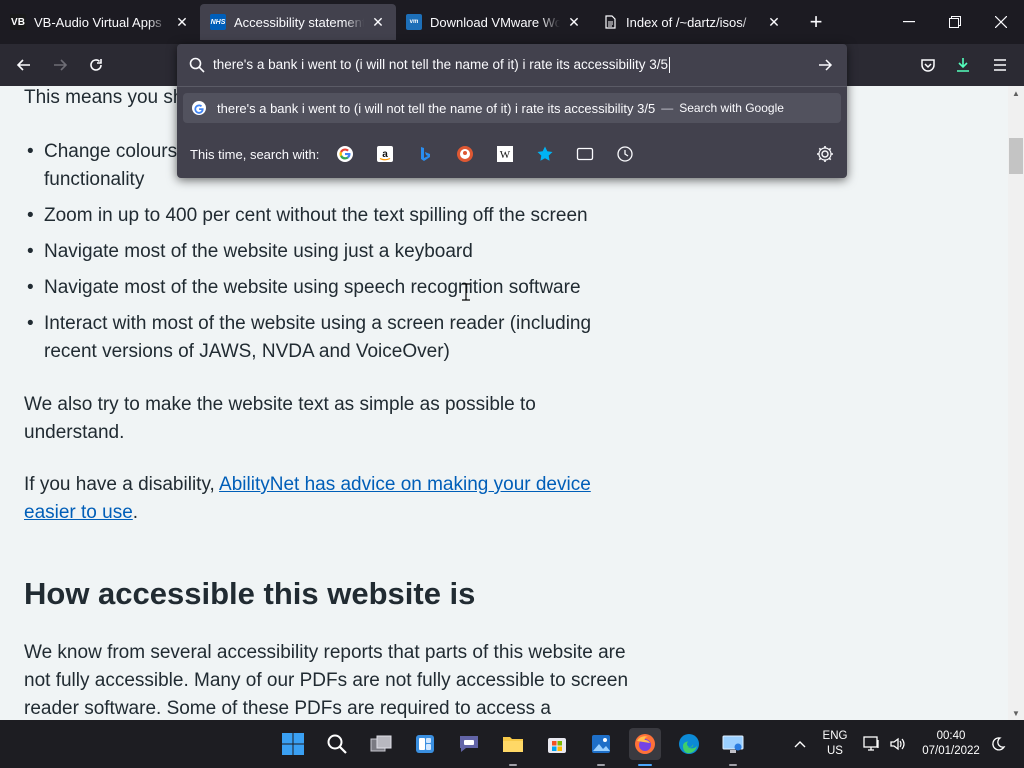 This screenshot has height=768, width=1024. I want to click on firefox-button, so click(645, 747).